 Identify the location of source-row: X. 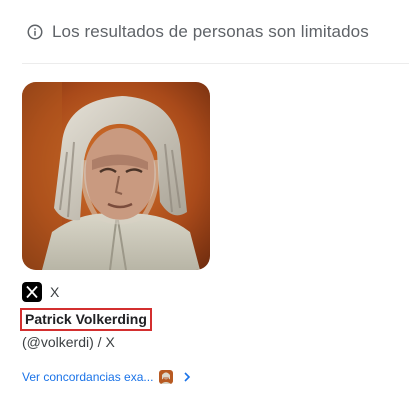
(116, 292).